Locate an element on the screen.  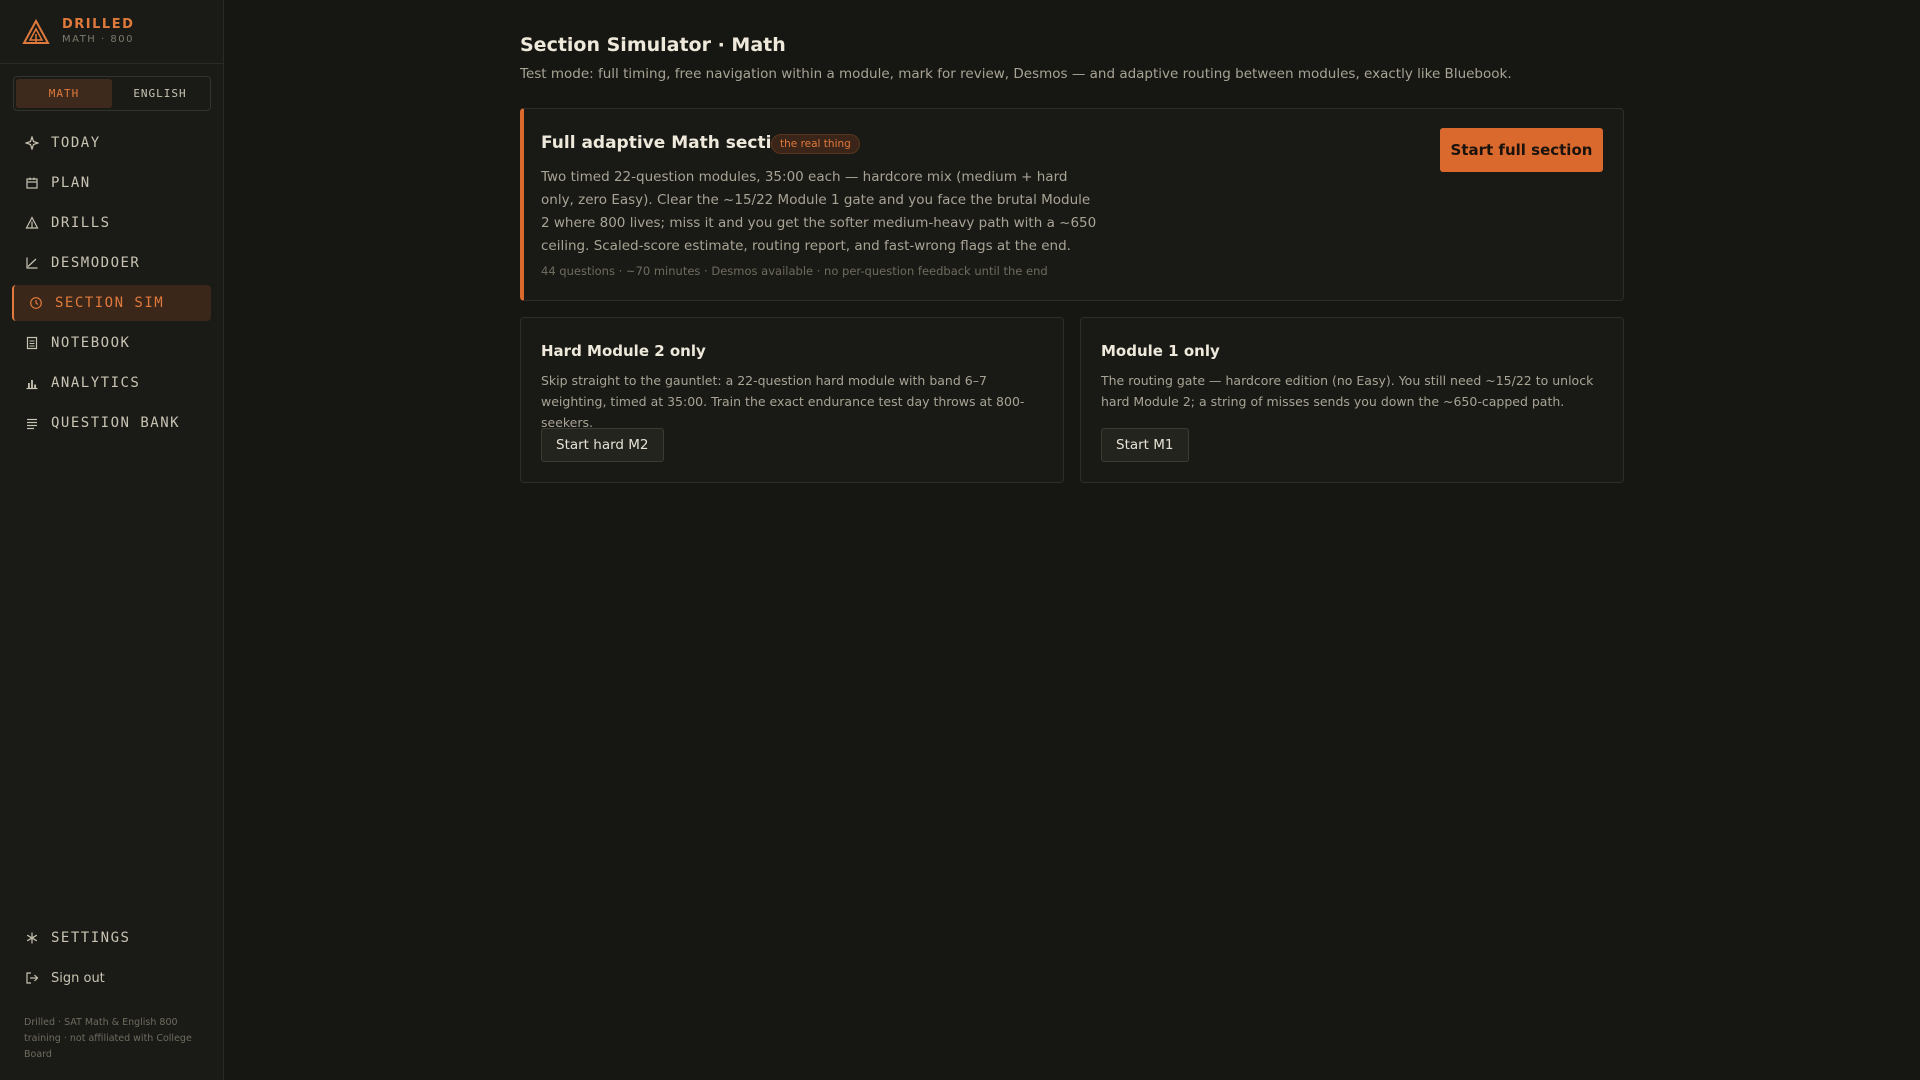
sidebar-item-notebook: NOTEBOOK is located at coordinates (111, 343).